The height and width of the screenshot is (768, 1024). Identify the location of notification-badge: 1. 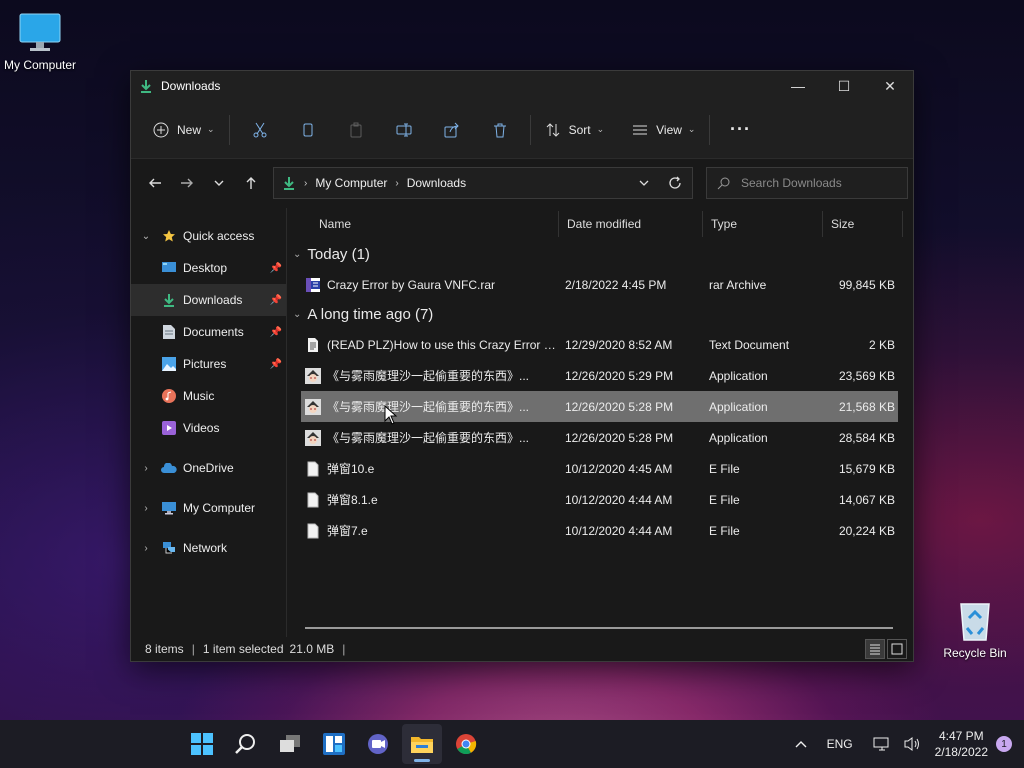
(1004, 744).